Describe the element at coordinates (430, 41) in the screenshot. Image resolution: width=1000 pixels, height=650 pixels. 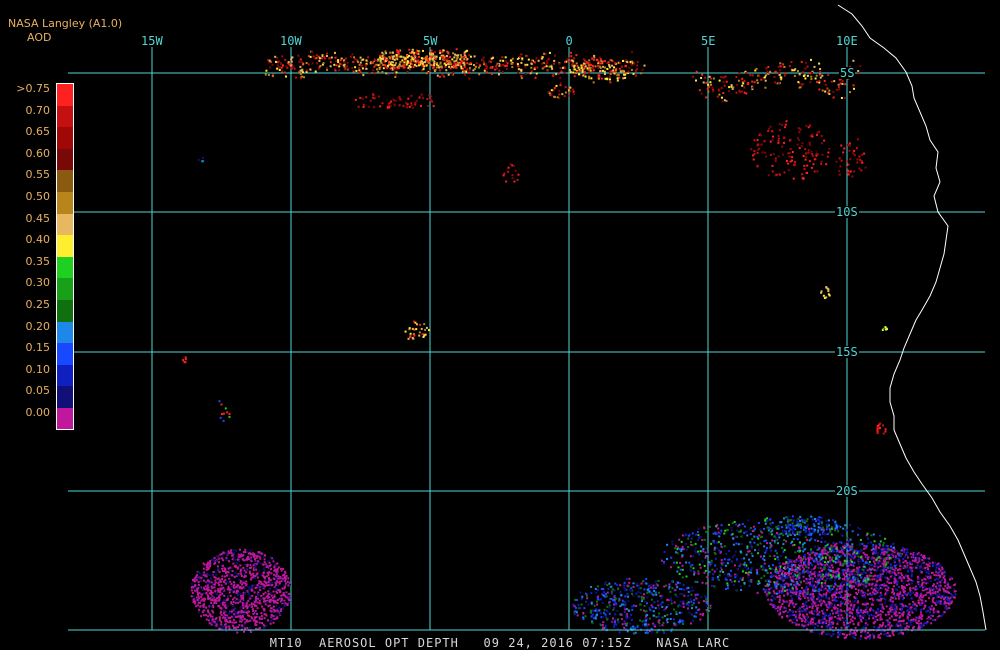
I see `longitude-label: 5W` at that location.